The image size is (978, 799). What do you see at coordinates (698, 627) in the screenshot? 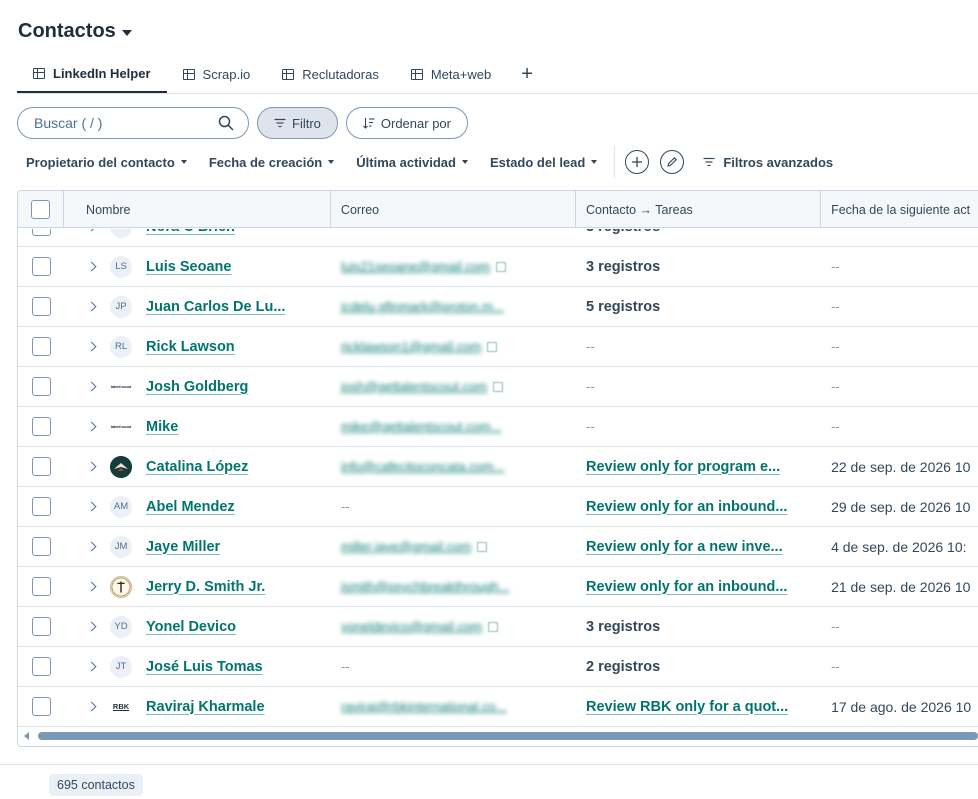
I see `tasks-cell: 3 registros` at bounding box center [698, 627].